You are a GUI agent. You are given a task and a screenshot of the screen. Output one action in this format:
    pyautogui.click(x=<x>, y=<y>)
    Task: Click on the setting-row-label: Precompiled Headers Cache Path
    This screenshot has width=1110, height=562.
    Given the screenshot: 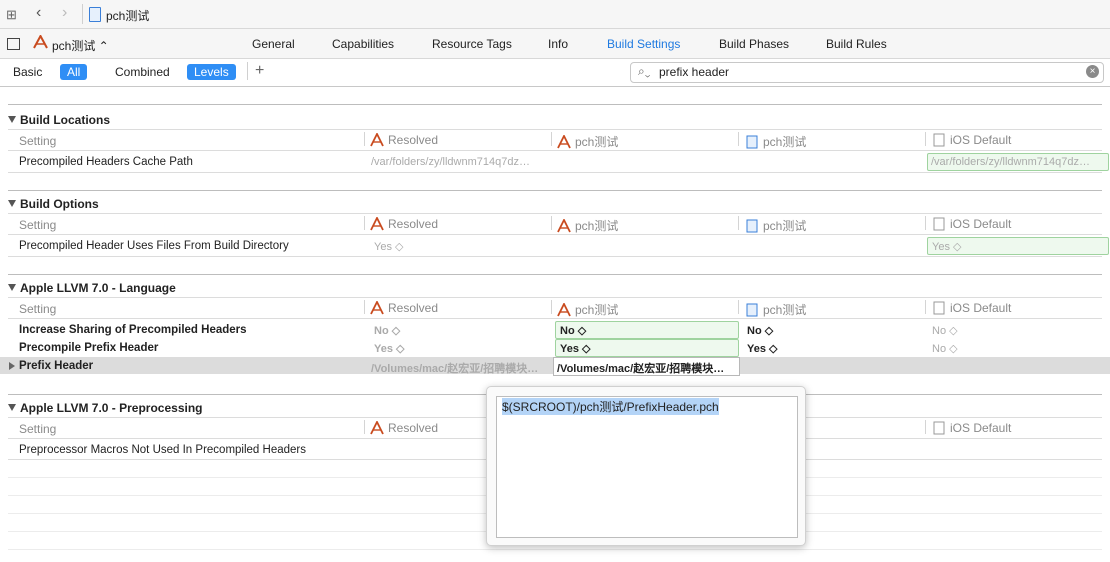 What is the action you would take?
    pyautogui.click(x=106, y=162)
    